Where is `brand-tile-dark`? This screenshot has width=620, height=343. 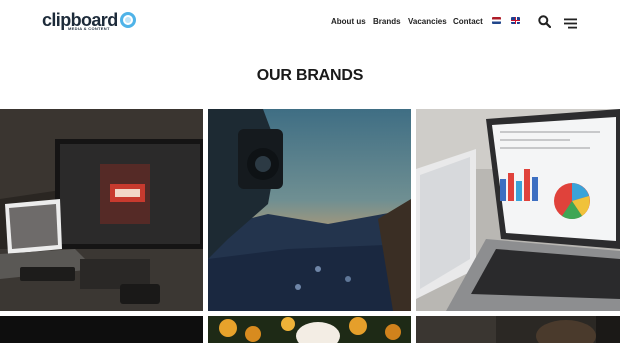 brand-tile-dark is located at coordinates (101, 329).